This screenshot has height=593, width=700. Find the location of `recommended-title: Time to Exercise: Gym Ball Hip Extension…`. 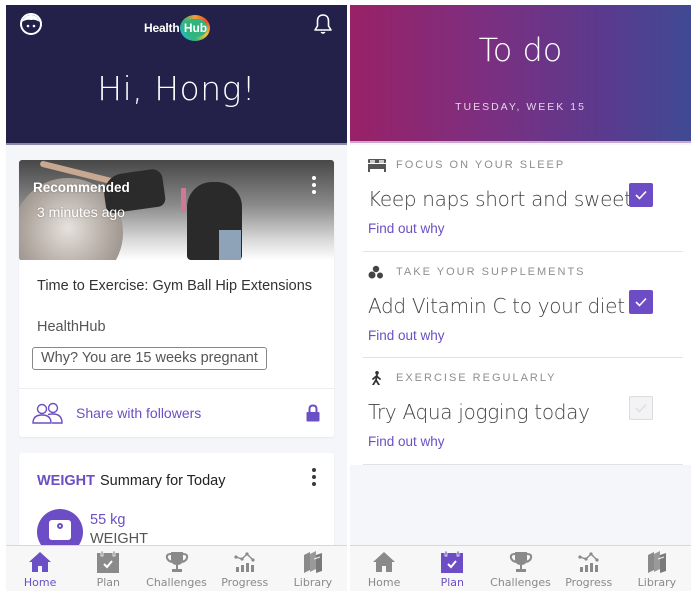

recommended-title: Time to Exercise: Gym Ball Hip Extension… is located at coordinates (177, 286).